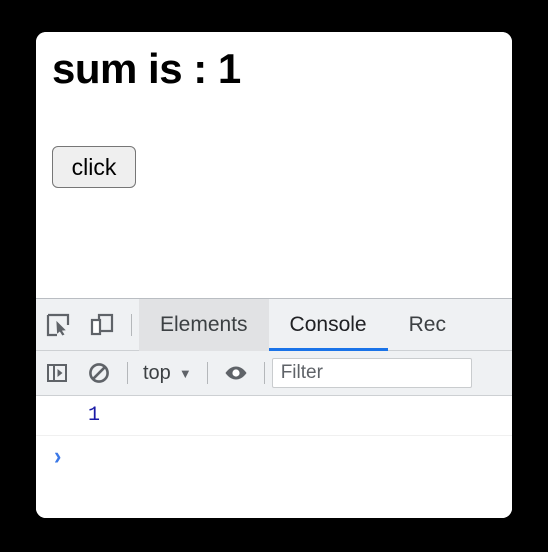 Image resolution: width=548 pixels, height=552 pixels. Describe the element at coordinates (57, 373) in the screenshot. I see `console-sidebar-toggle-icon` at that location.